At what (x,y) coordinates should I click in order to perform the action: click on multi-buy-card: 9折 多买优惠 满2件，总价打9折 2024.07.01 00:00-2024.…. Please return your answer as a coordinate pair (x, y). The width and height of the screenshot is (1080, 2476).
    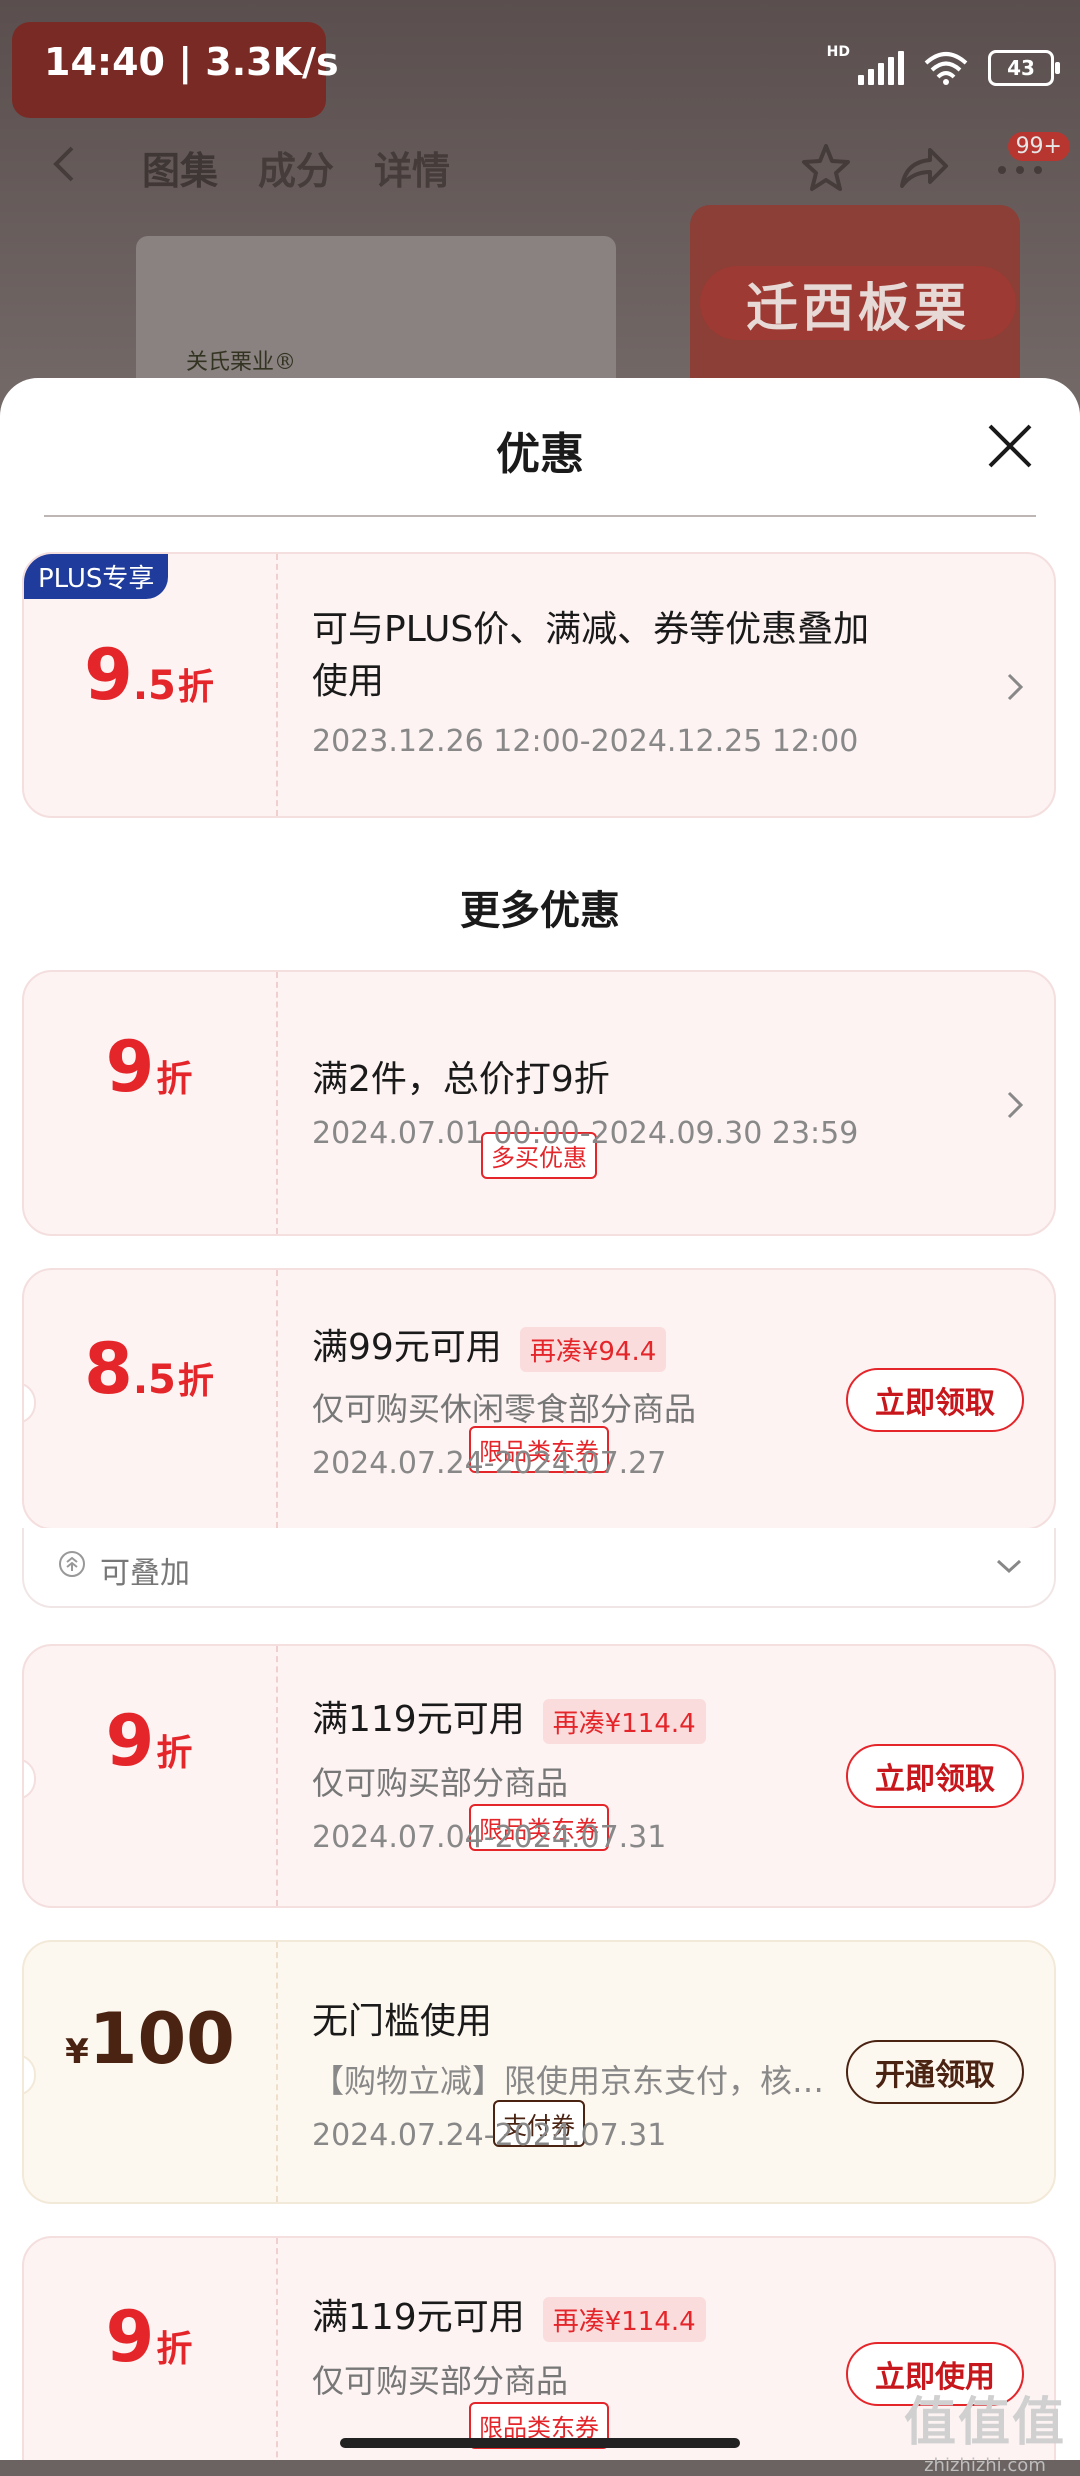
    Looking at the image, I should click on (539, 1103).